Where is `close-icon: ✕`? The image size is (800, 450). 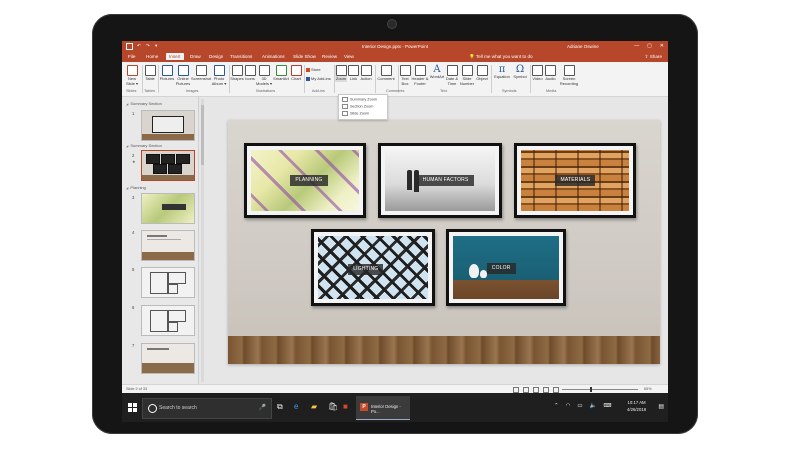
close-icon: ✕ is located at coordinates (662, 46).